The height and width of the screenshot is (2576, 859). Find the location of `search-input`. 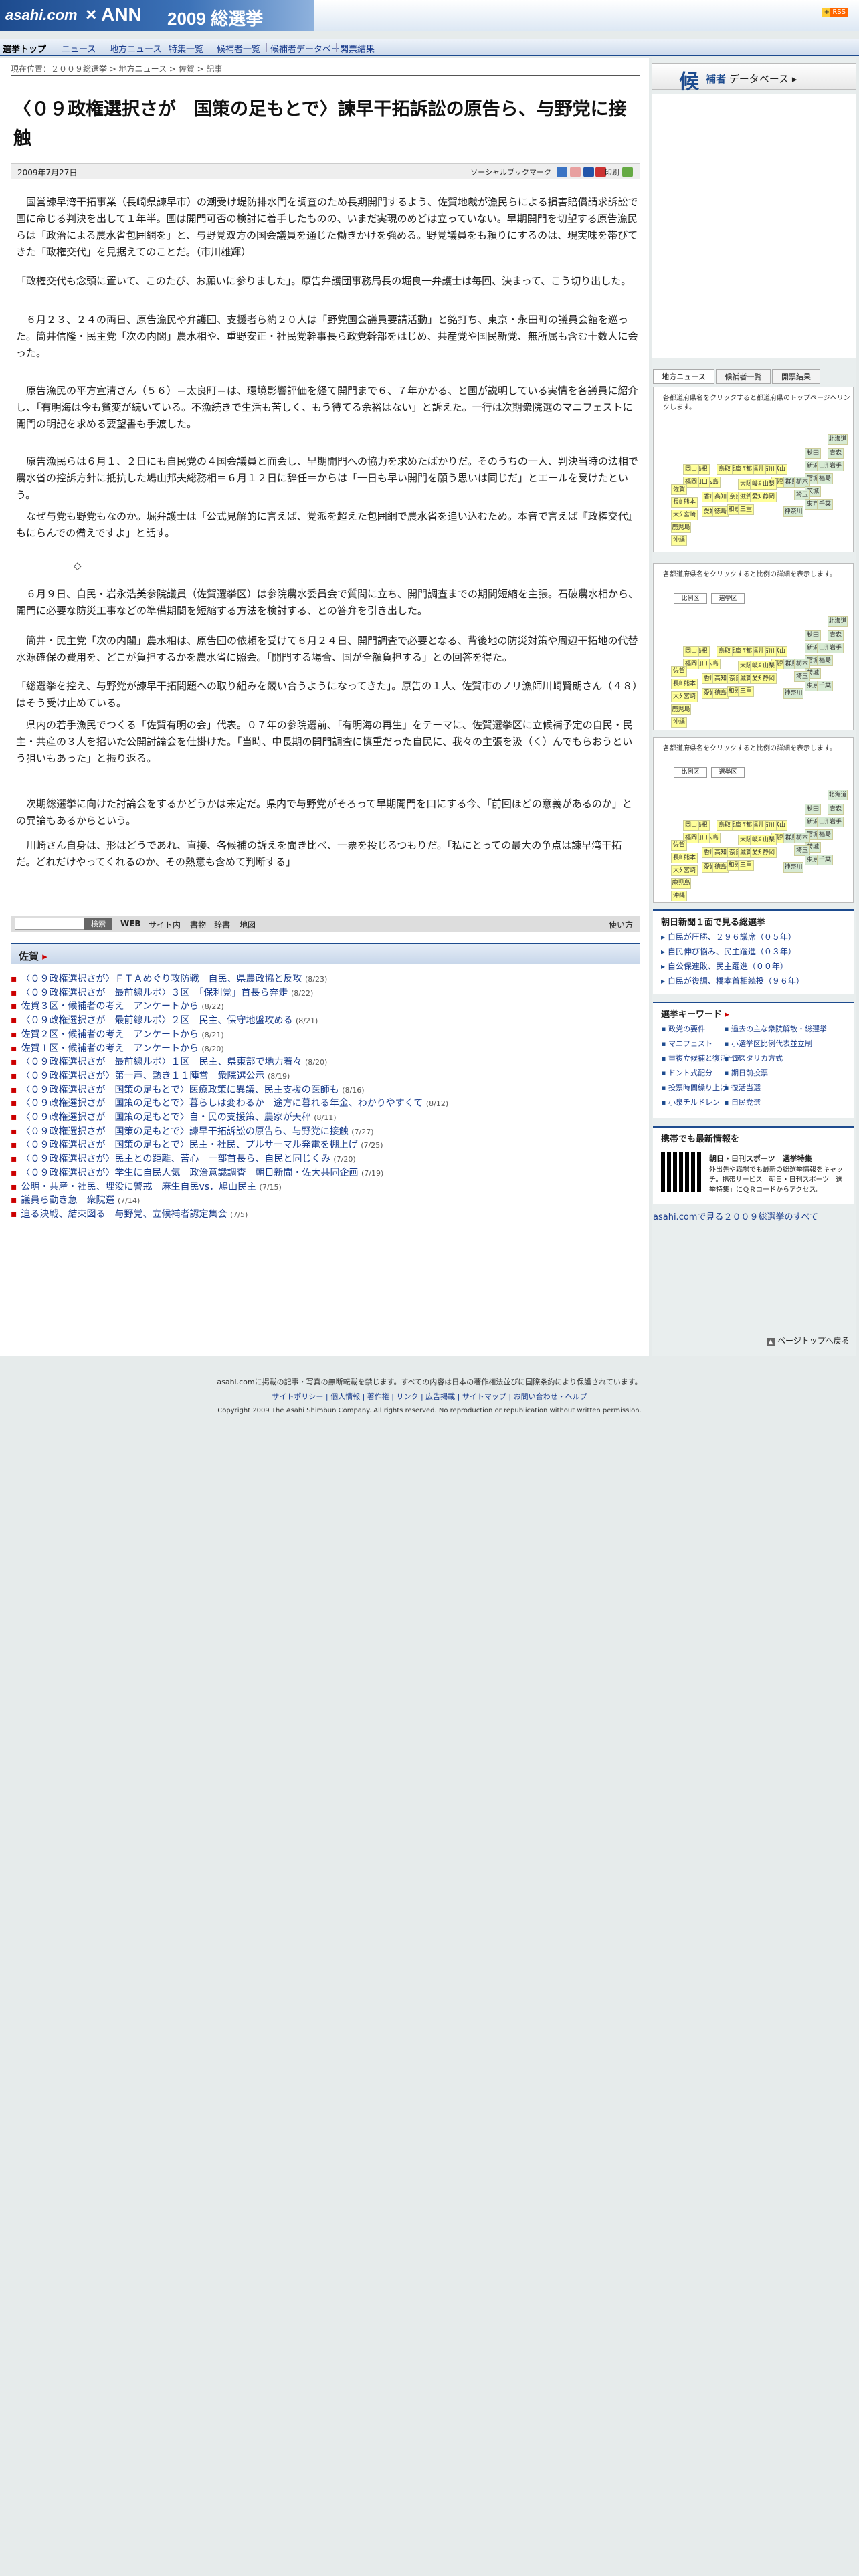

search-input is located at coordinates (50, 924).